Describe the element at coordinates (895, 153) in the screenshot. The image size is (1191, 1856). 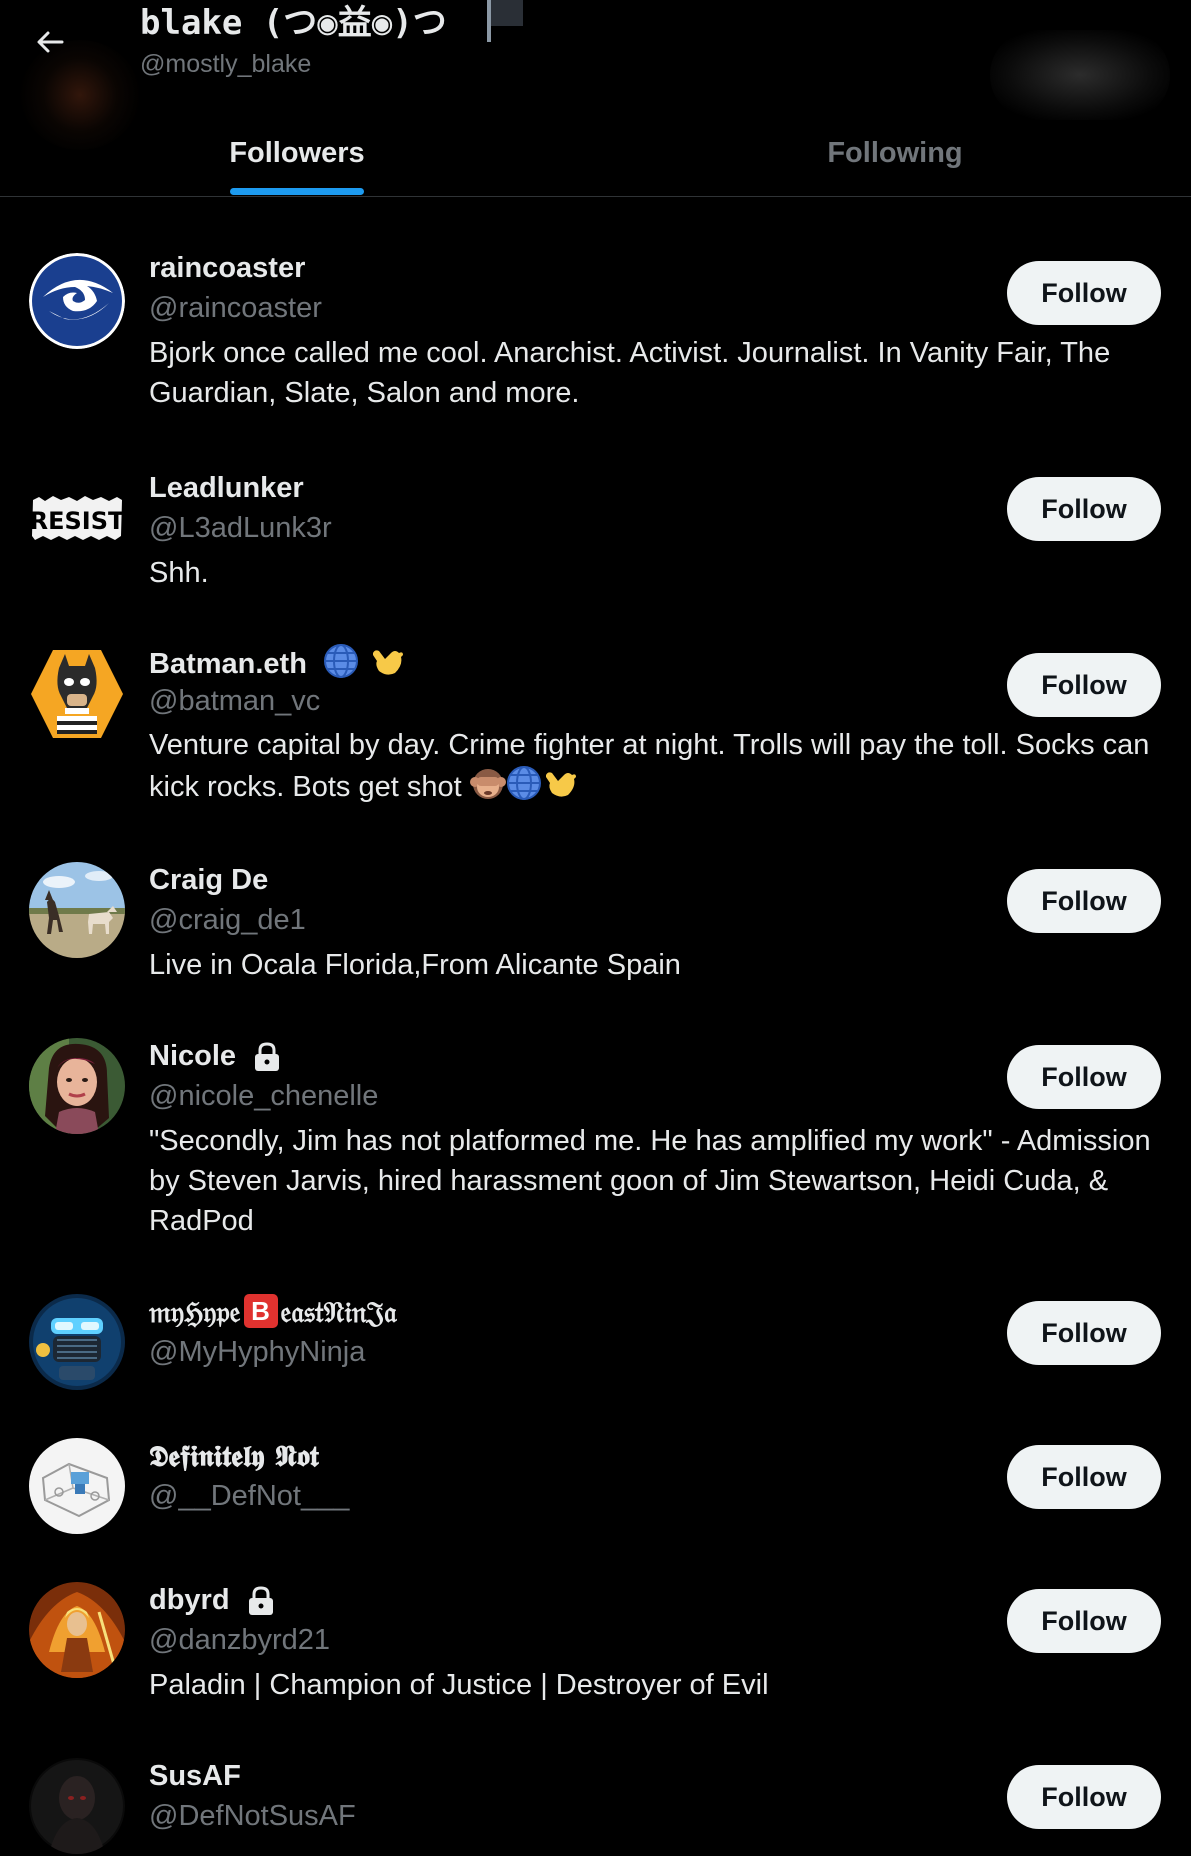
I see `tab-following: Following` at that location.